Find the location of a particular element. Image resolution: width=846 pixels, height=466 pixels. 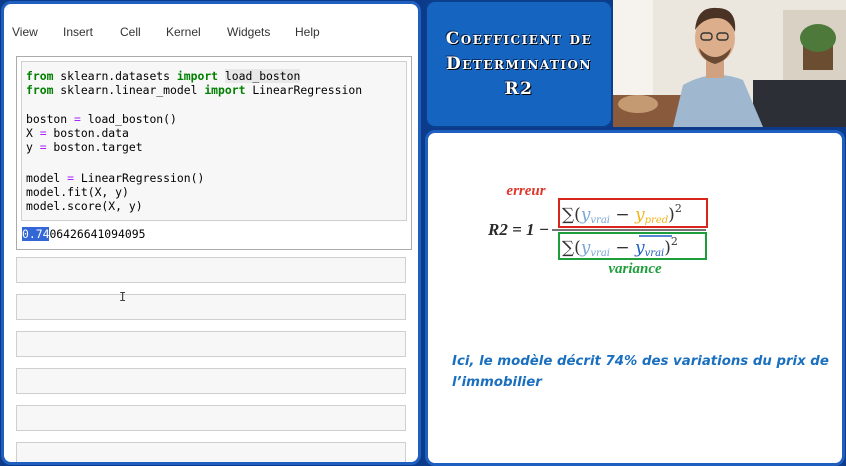

menu-insert: Insert is located at coordinates (78, 32).